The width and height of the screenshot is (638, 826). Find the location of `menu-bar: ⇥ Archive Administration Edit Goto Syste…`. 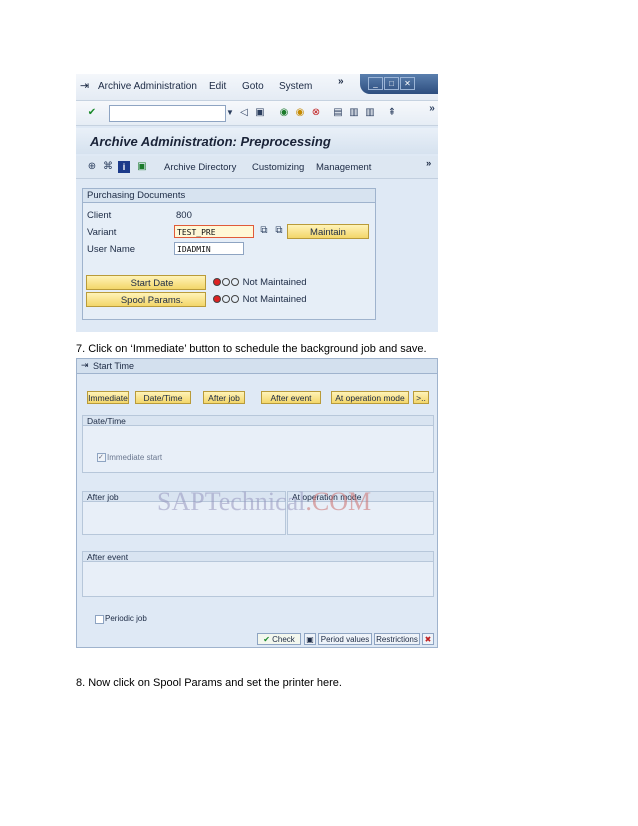

menu-bar: ⇥ Archive Administration Edit Goto Syste… is located at coordinates (257, 87).